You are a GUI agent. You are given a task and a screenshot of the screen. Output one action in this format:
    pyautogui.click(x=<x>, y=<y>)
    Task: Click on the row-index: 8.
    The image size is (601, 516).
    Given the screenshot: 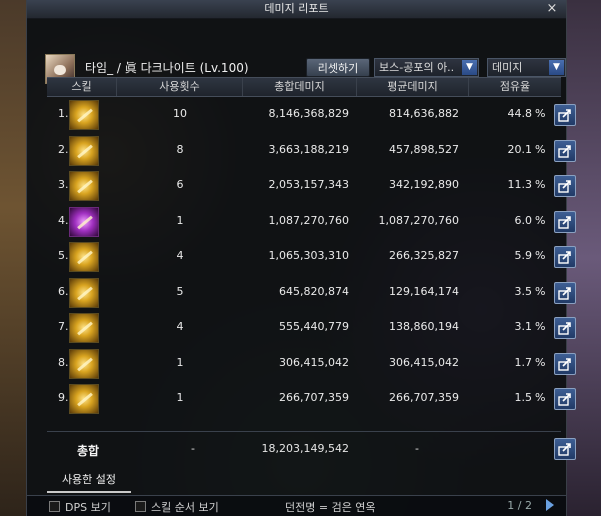 What is the action you would take?
    pyautogui.click(x=63, y=362)
    